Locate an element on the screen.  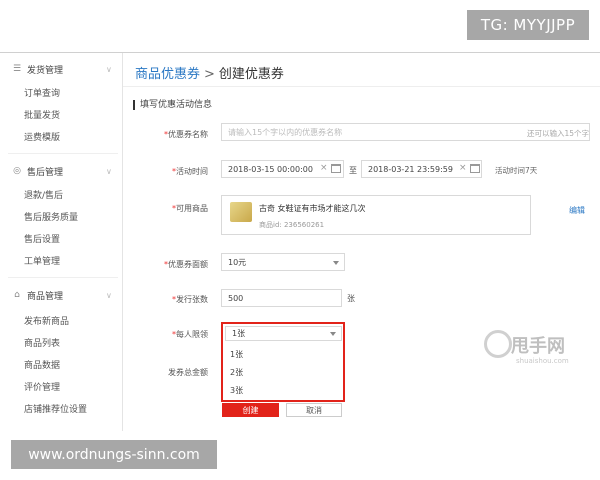
sidebar-group-shipping: ☰ 发货管理 ∨ is located at coordinates (62, 69).